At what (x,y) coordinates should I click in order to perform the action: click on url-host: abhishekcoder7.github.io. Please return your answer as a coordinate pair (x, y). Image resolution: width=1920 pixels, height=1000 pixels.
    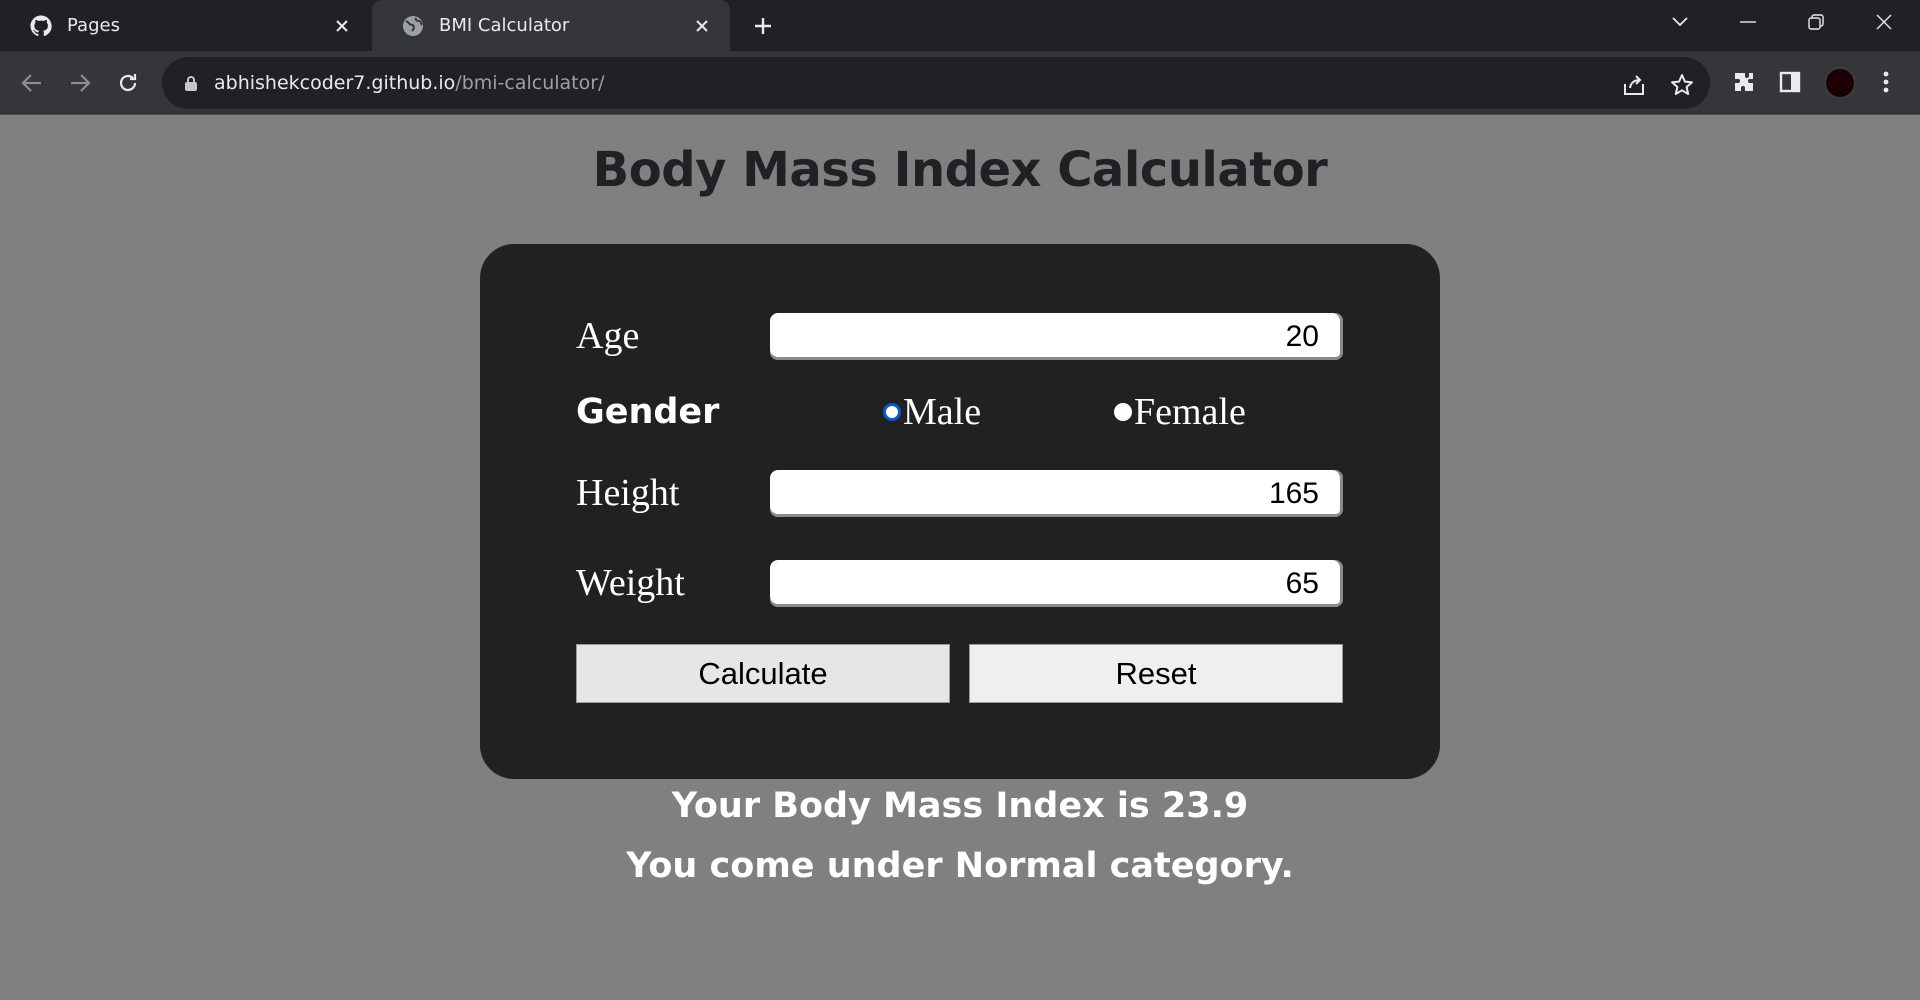
    Looking at the image, I should click on (335, 83).